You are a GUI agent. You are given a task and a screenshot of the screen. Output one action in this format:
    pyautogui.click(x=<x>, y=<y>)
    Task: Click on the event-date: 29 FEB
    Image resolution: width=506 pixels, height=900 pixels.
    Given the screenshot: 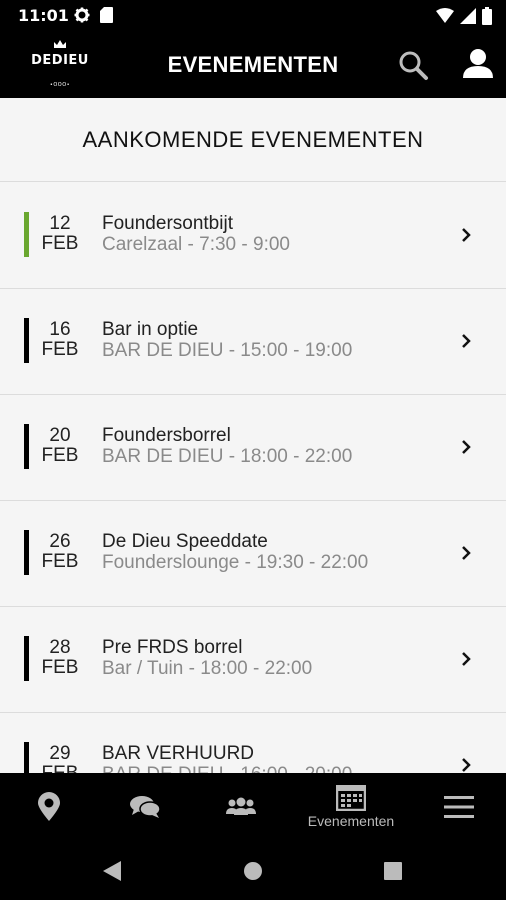 What is the action you would take?
    pyautogui.click(x=60, y=758)
    